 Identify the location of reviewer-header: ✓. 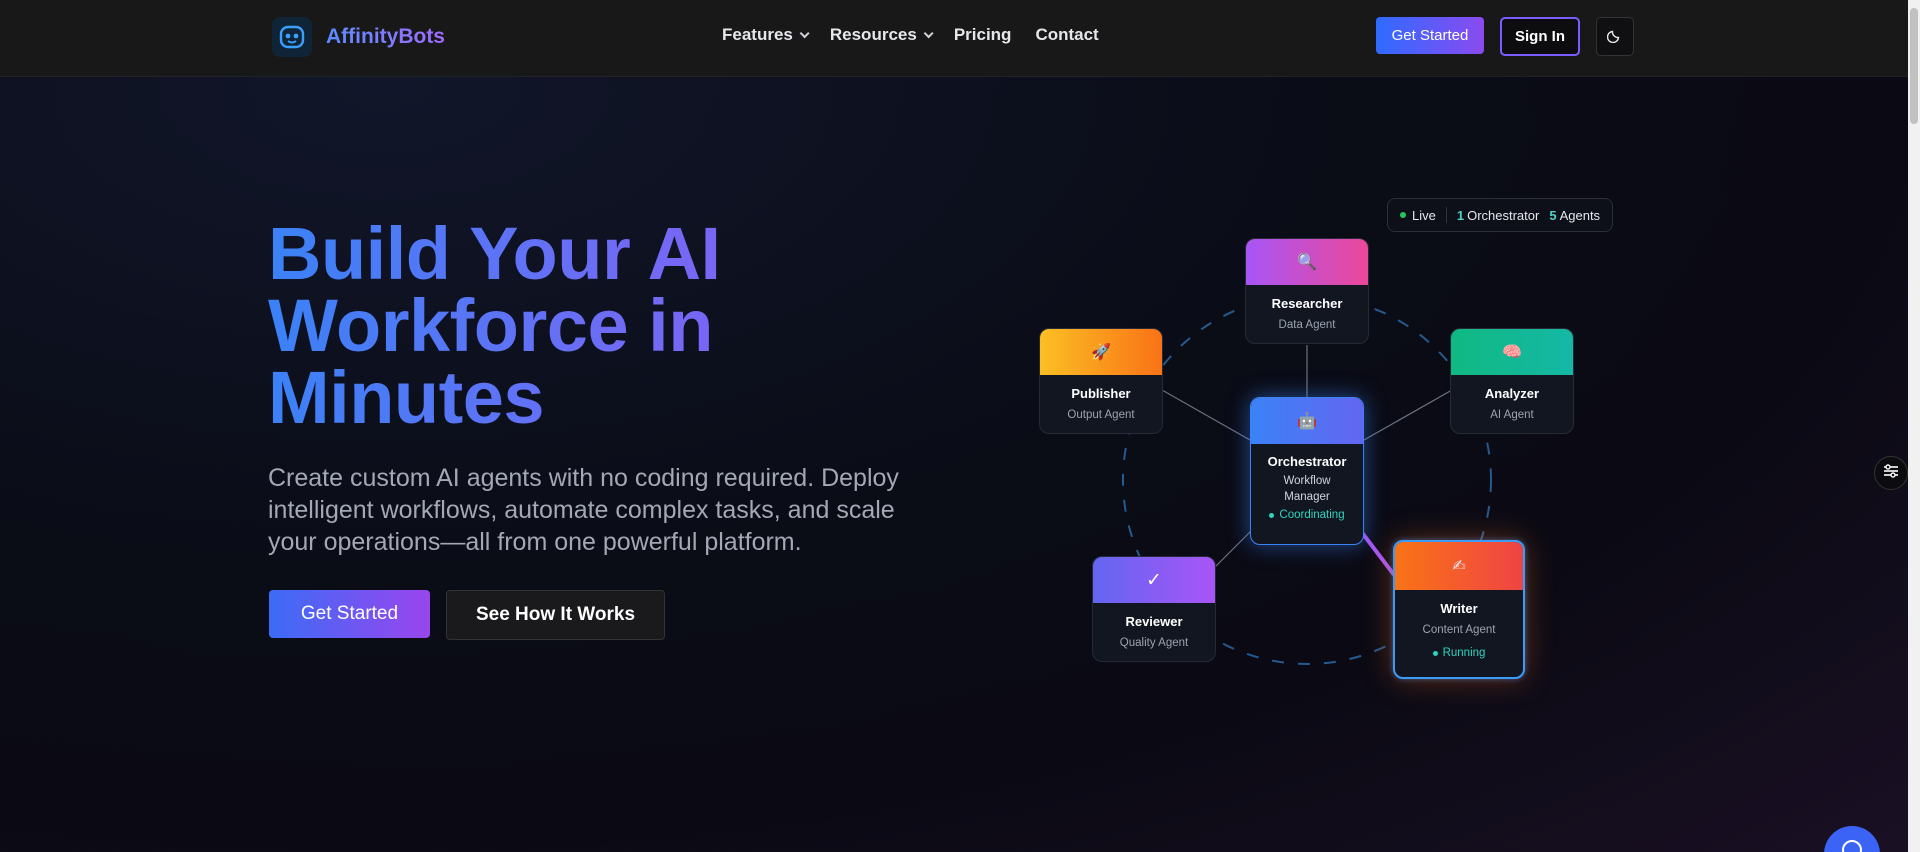
(1154, 580).